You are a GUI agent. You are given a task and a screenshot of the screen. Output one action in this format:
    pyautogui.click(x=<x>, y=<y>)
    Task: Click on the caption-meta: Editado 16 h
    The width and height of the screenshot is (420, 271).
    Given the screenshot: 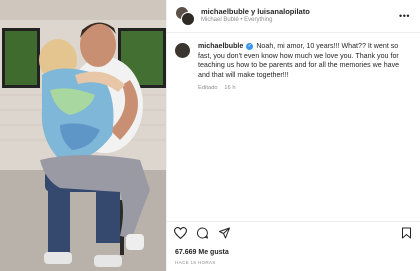 What is the action you would take?
    pyautogui.click(x=305, y=88)
    